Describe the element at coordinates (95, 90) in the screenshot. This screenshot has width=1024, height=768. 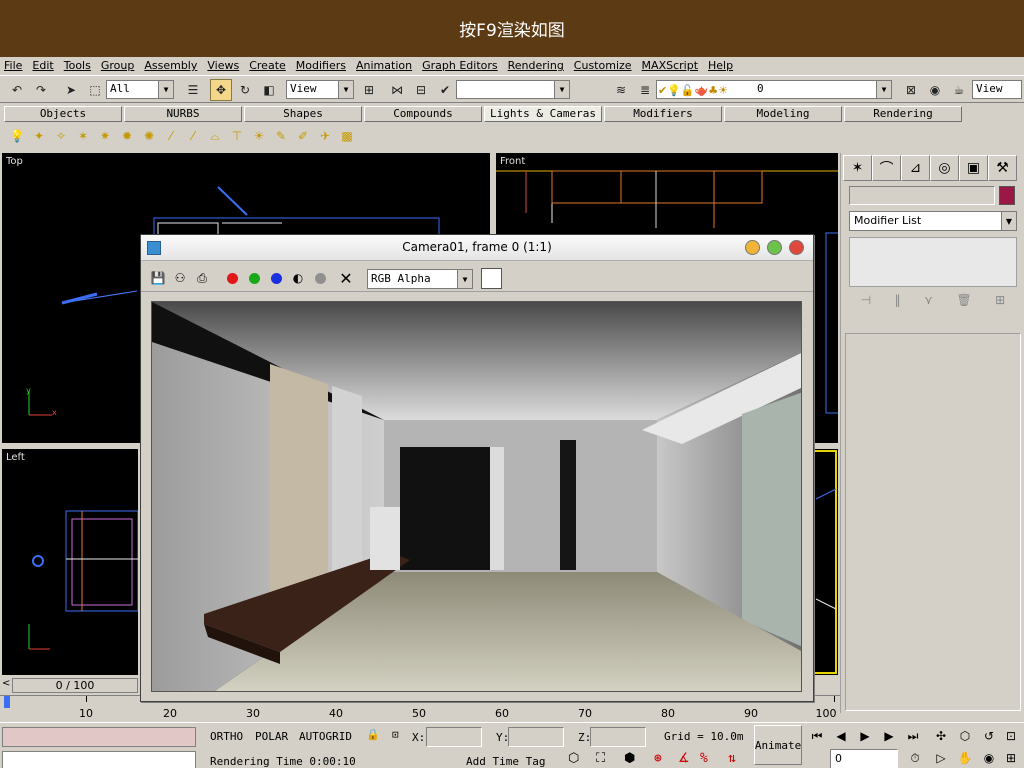
I see `region-select-icon: ⬚` at that location.